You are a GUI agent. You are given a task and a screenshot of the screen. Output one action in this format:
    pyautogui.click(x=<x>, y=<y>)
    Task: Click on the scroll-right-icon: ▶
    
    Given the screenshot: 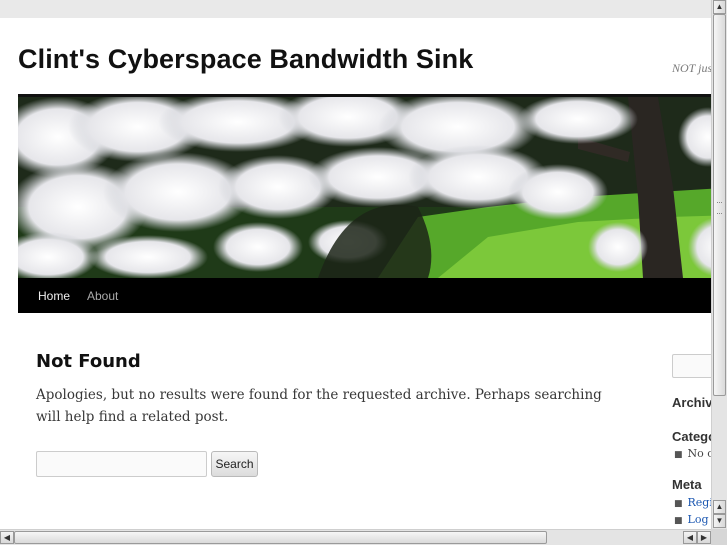 What is the action you would take?
    pyautogui.click(x=704, y=537)
    